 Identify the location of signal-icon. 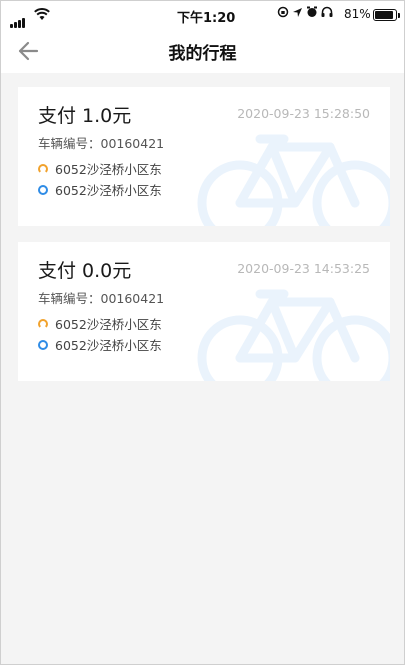
(18, 18).